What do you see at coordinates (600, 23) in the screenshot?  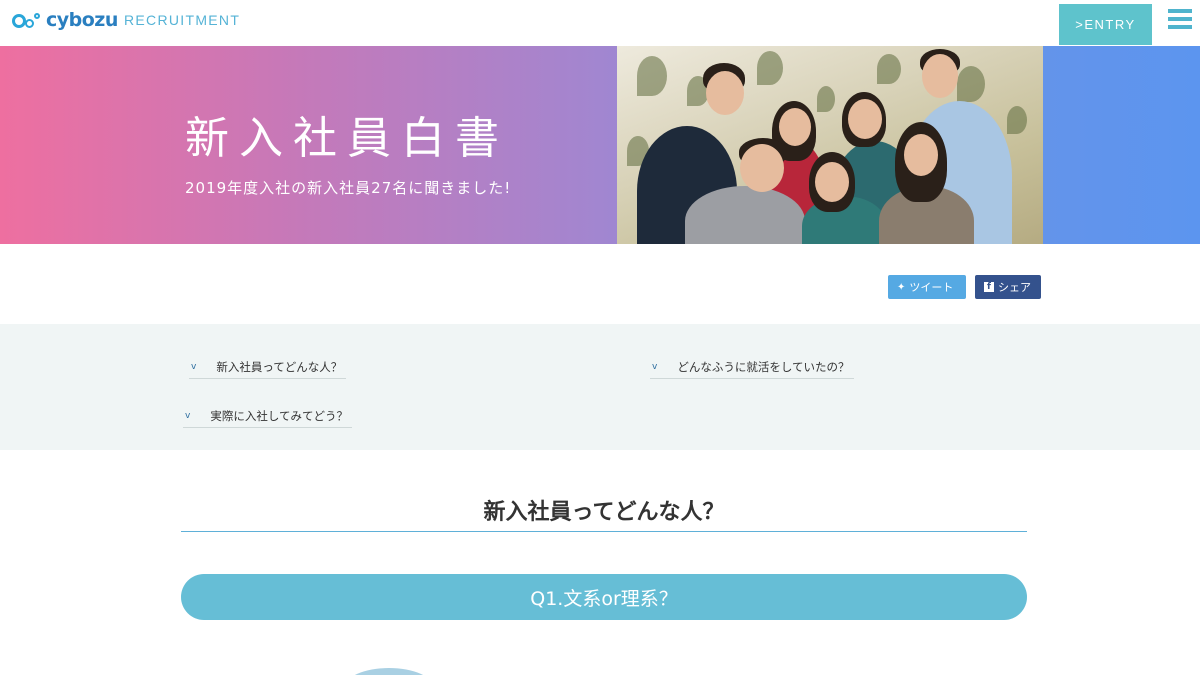 I see `site-header: cybozu RECRUITMENT >ENTRY` at bounding box center [600, 23].